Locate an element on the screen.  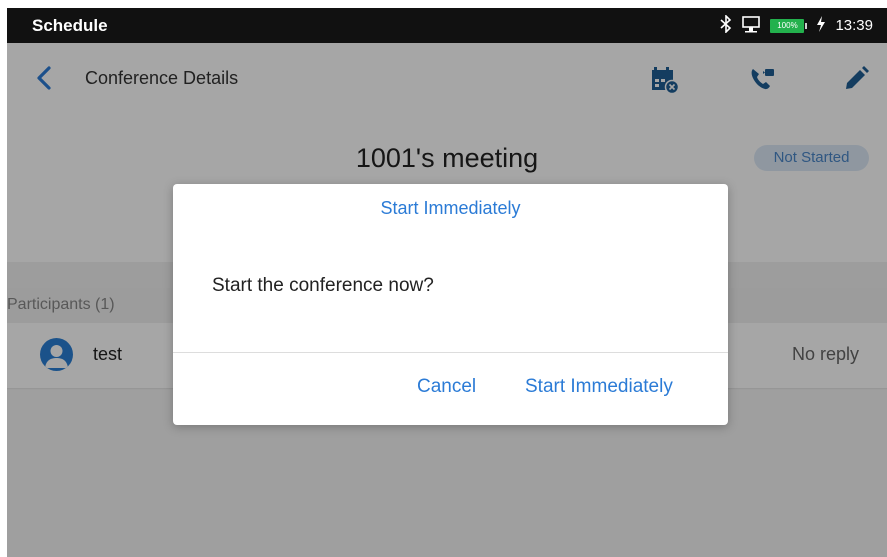
charging-icon is located at coordinates (821, 25).